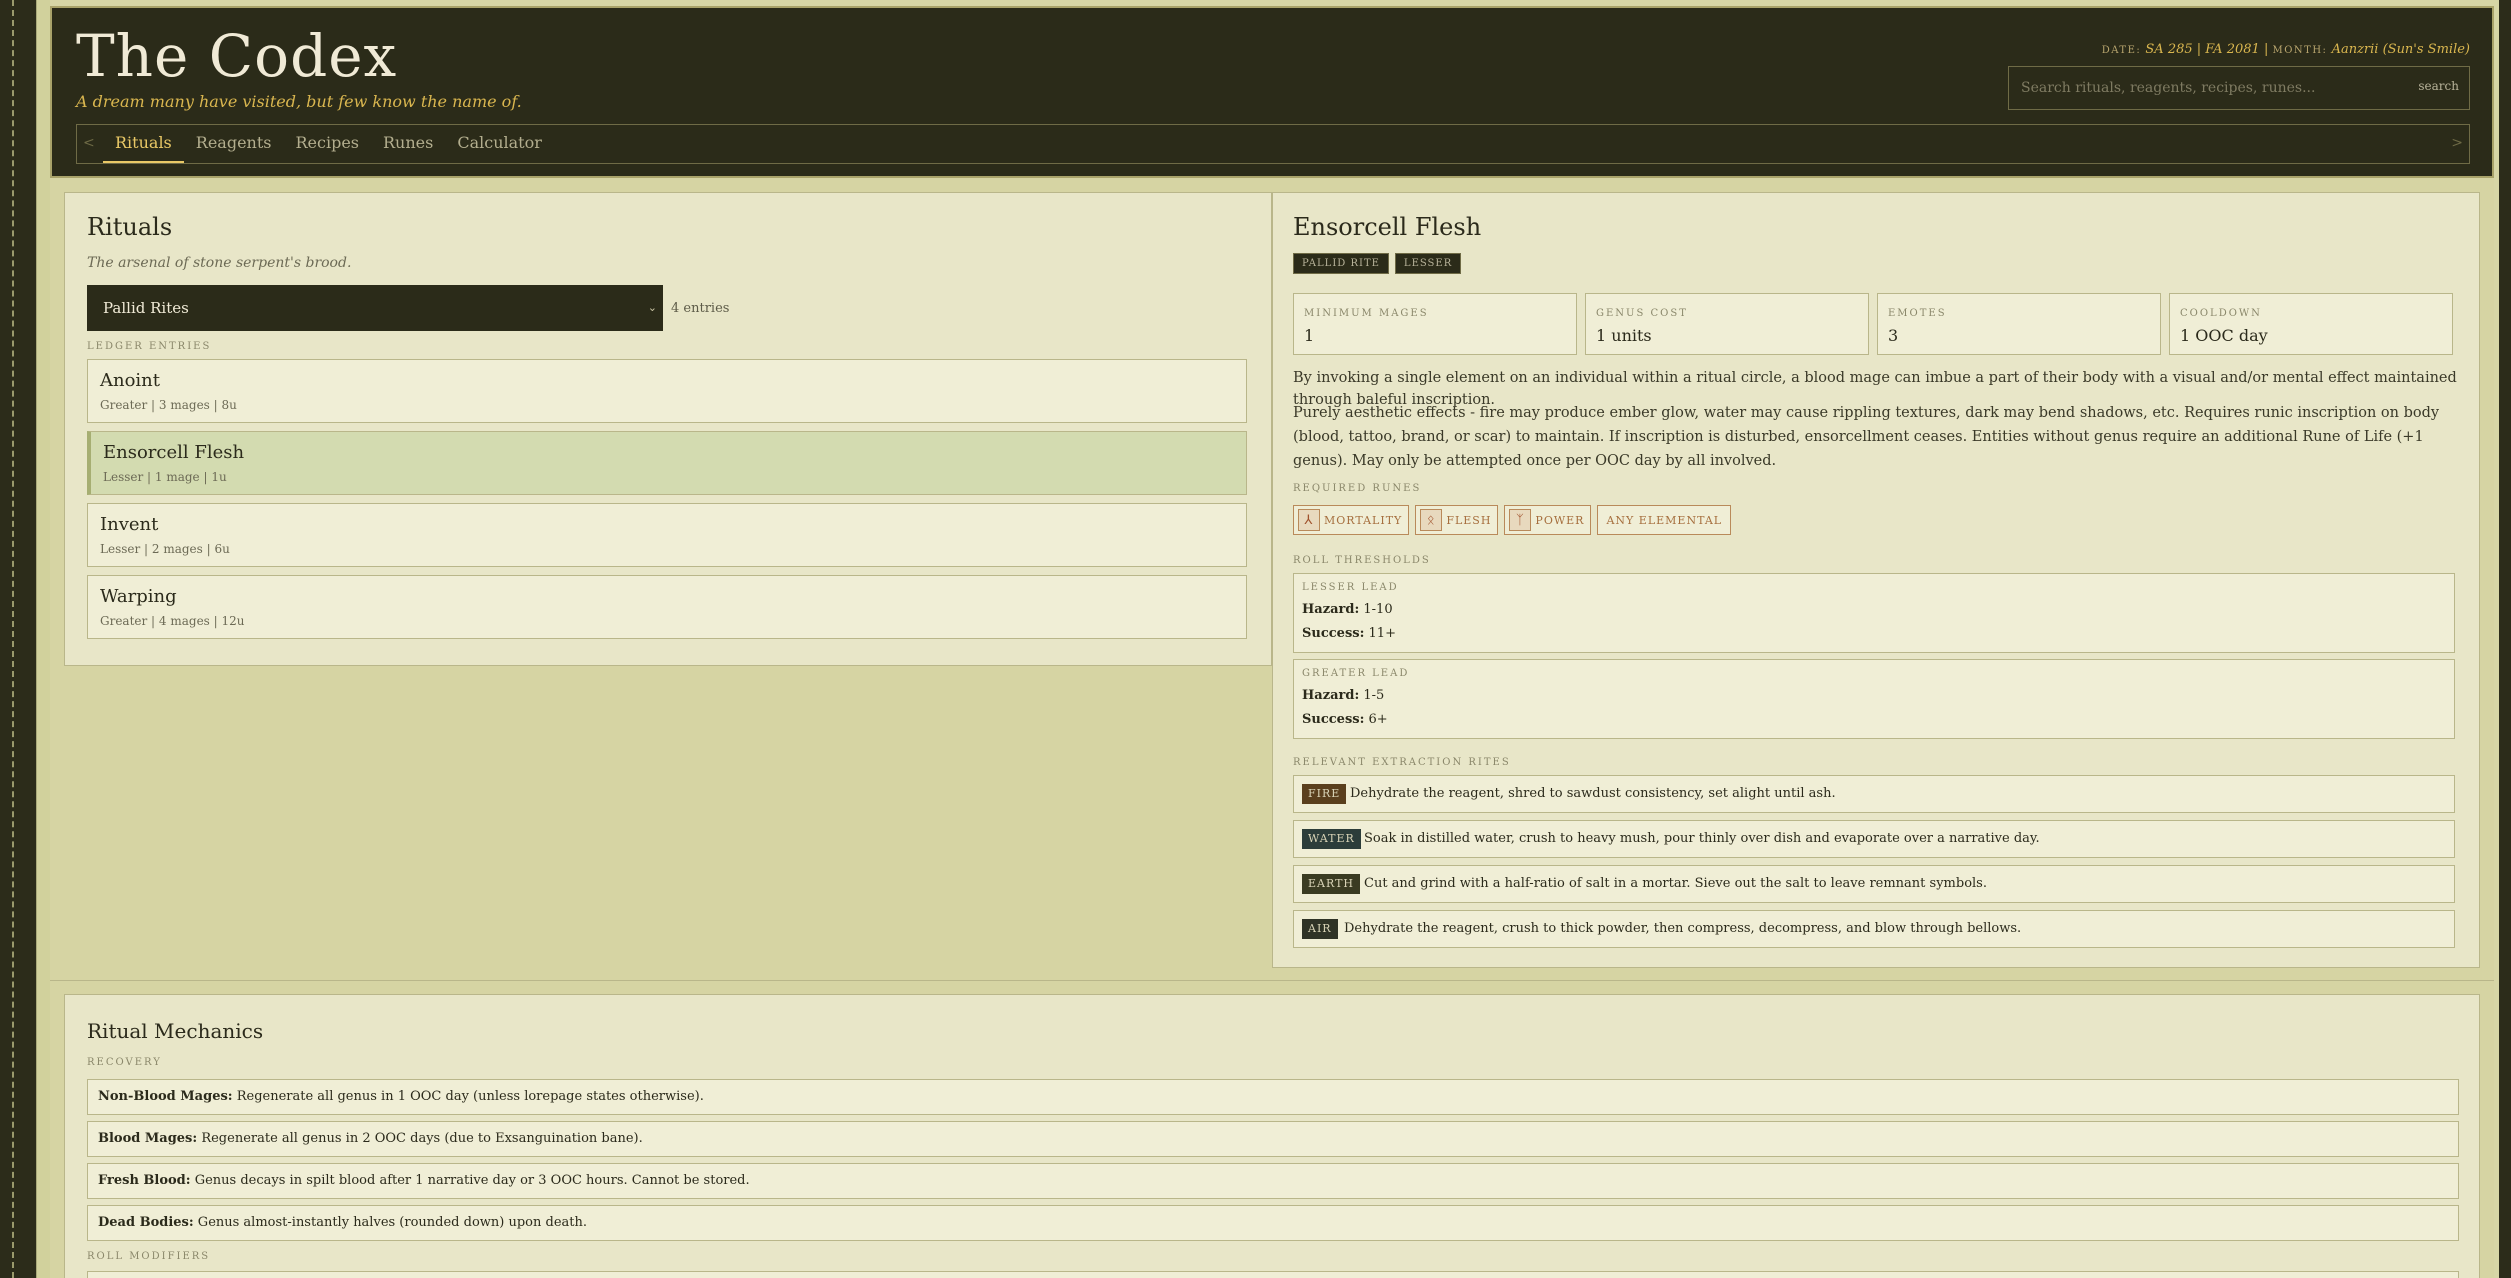 The image size is (2511, 1278). Describe the element at coordinates (138, 596) in the screenshot. I see `entry-name: Warping` at that location.